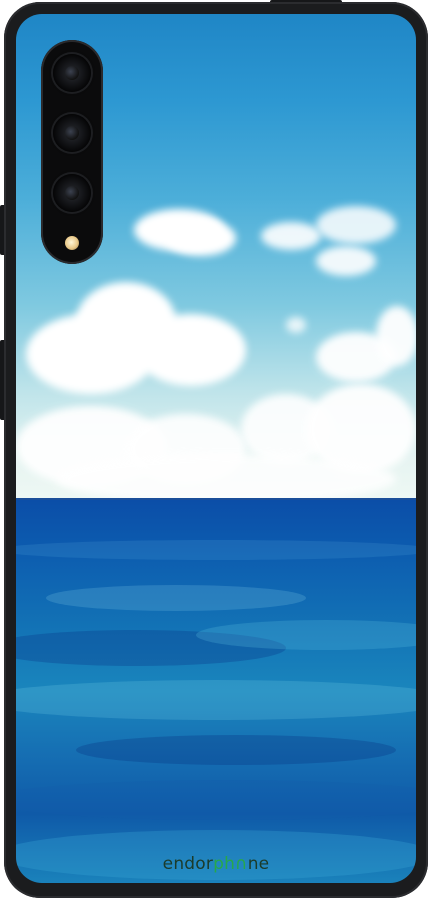  Describe the element at coordinates (72, 243) in the screenshot. I see `flash-icon` at that location.